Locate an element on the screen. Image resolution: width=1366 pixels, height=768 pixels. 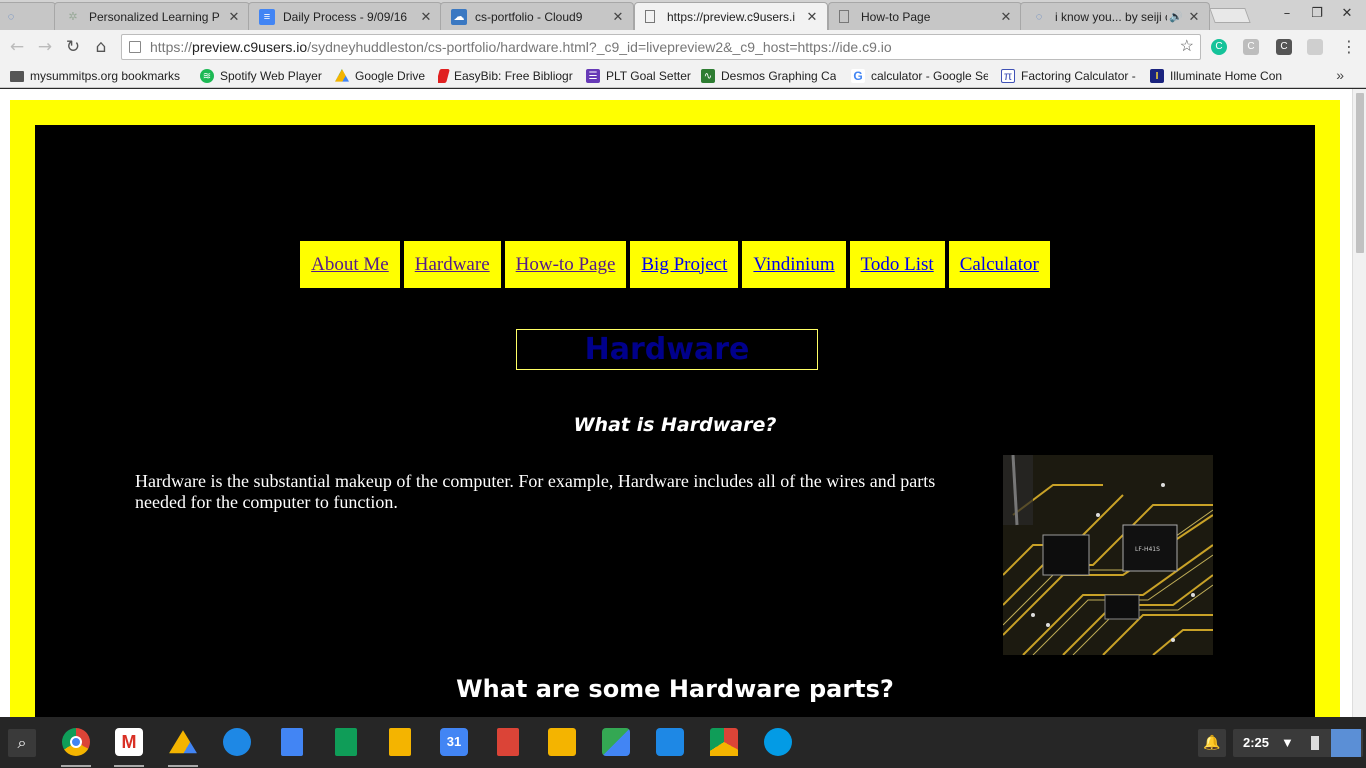
cloud9-icon: ☁ is located at coordinates (459, 16).